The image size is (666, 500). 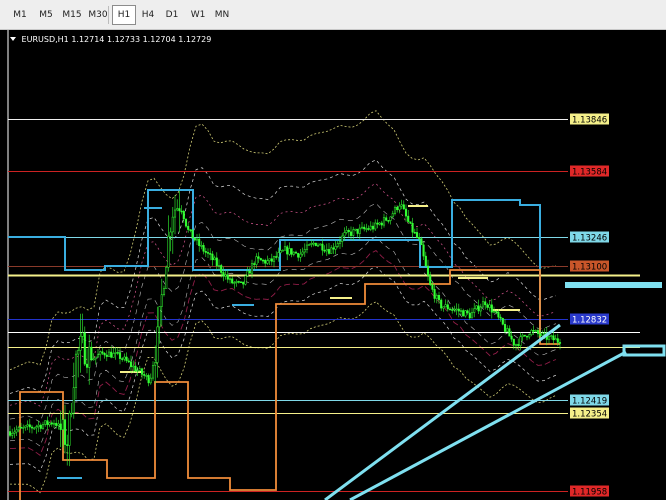 What do you see at coordinates (589, 121) in the screenshot?
I see `price-label-text: 1.13846` at bounding box center [589, 121].